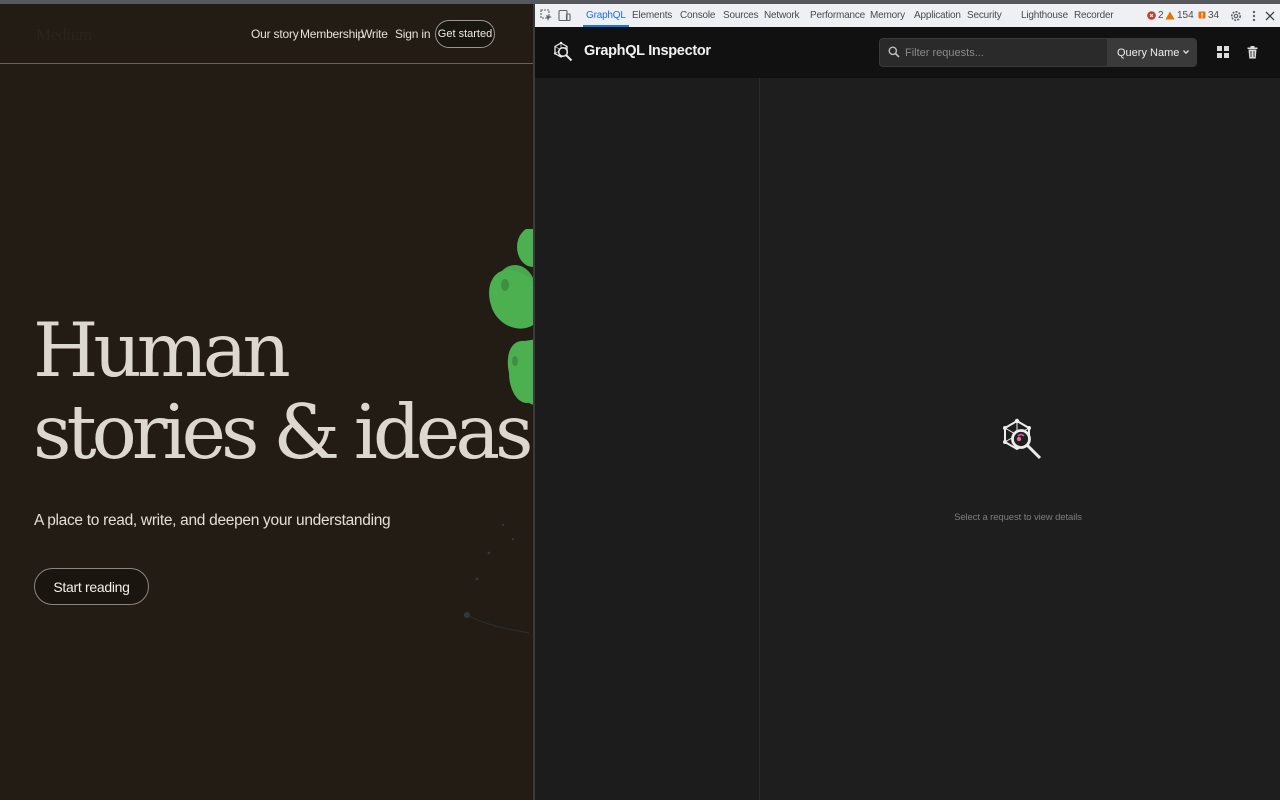 This screenshot has width=1280, height=800. What do you see at coordinates (1185, 15) in the screenshot?
I see `warning-count: 154` at bounding box center [1185, 15].